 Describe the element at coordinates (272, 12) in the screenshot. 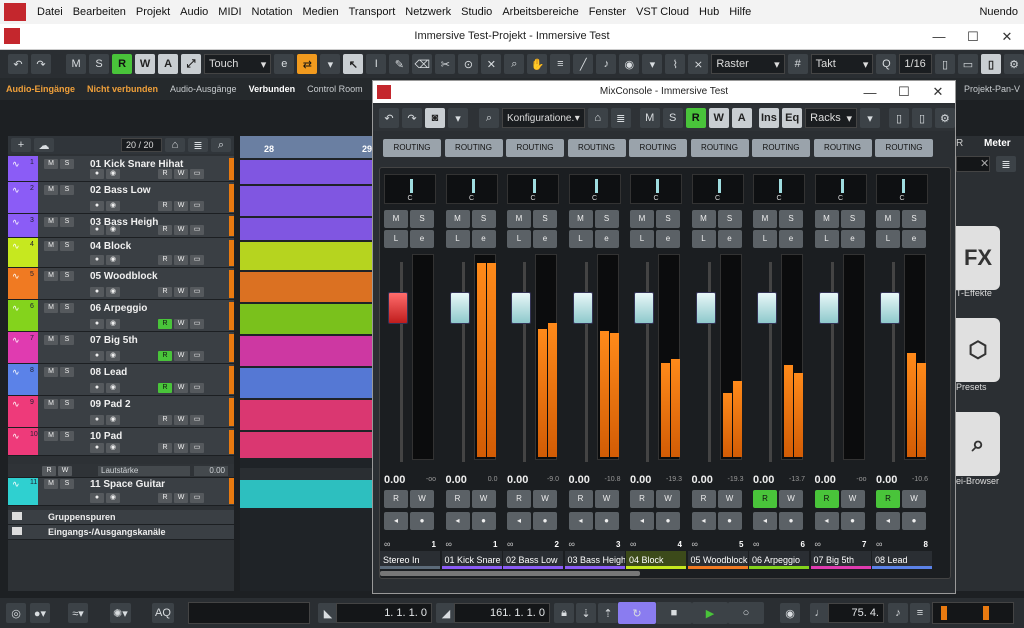

I see `menu-notation: Notation` at that location.